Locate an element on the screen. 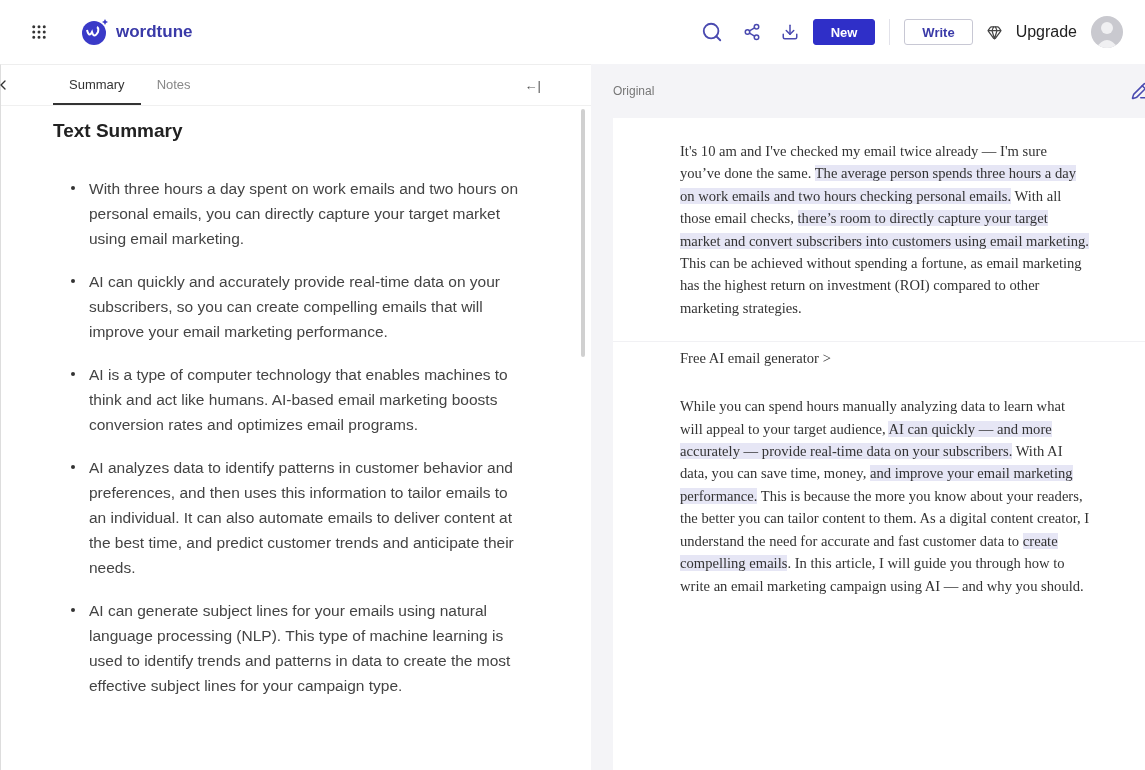 Image resolution: width=1145 pixels, height=770 pixels. diamond-icon is located at coordinates (994, 32).